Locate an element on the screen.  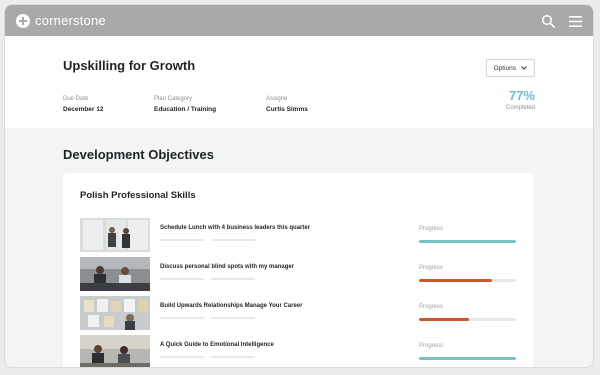
page-title: Upskilling for Growth is located at coordinates (129, 65).